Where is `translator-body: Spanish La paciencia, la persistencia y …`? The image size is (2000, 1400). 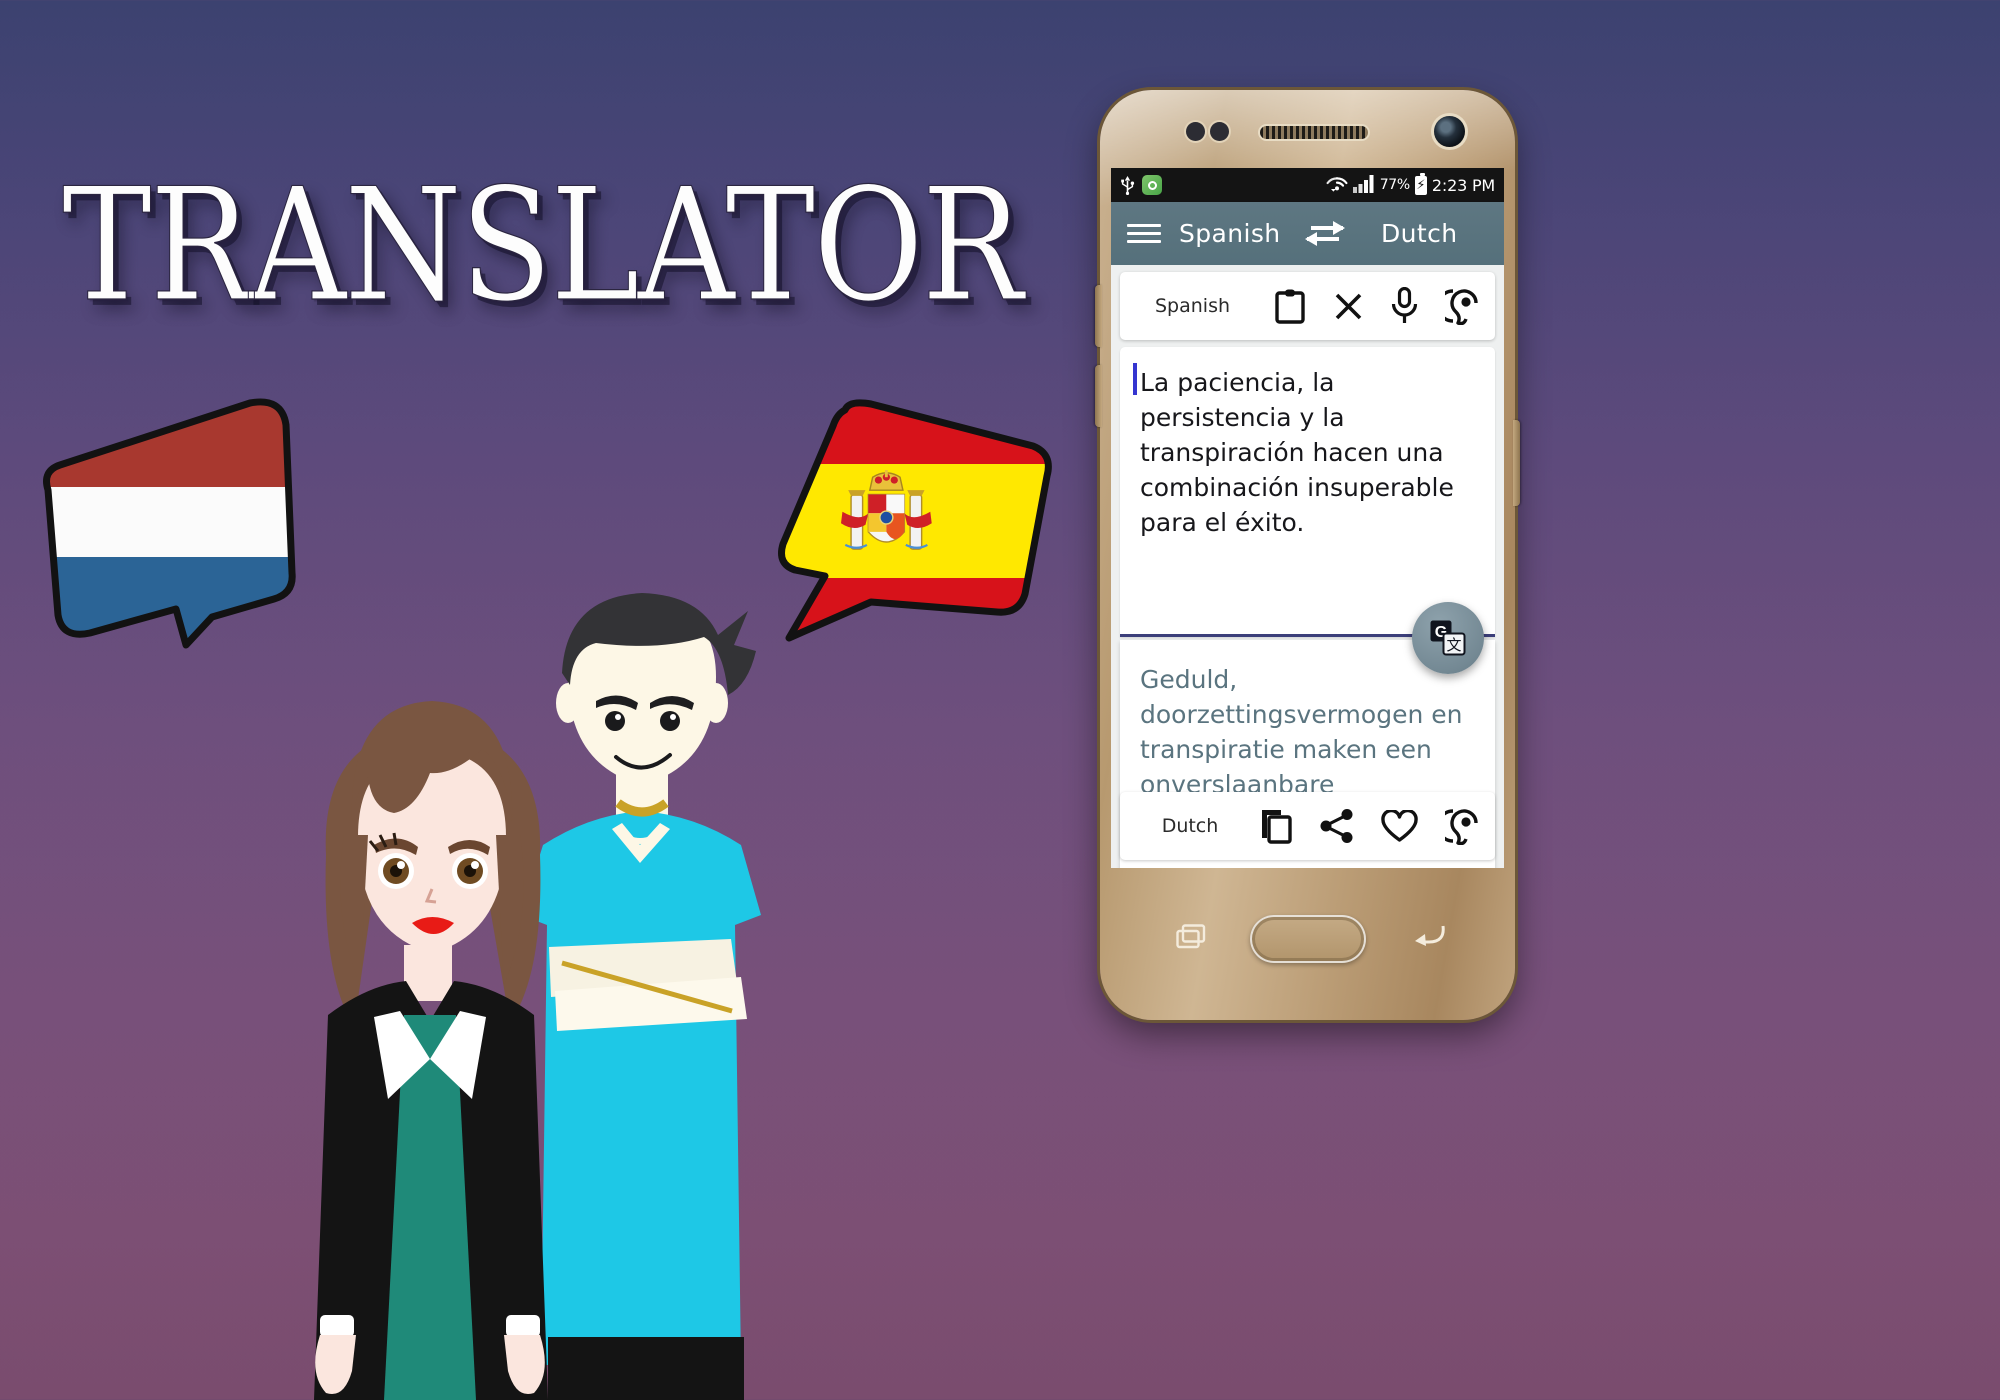
translator-body: Spanish La paciencia, la persistencia y … is located at coordinates (1307, 566).